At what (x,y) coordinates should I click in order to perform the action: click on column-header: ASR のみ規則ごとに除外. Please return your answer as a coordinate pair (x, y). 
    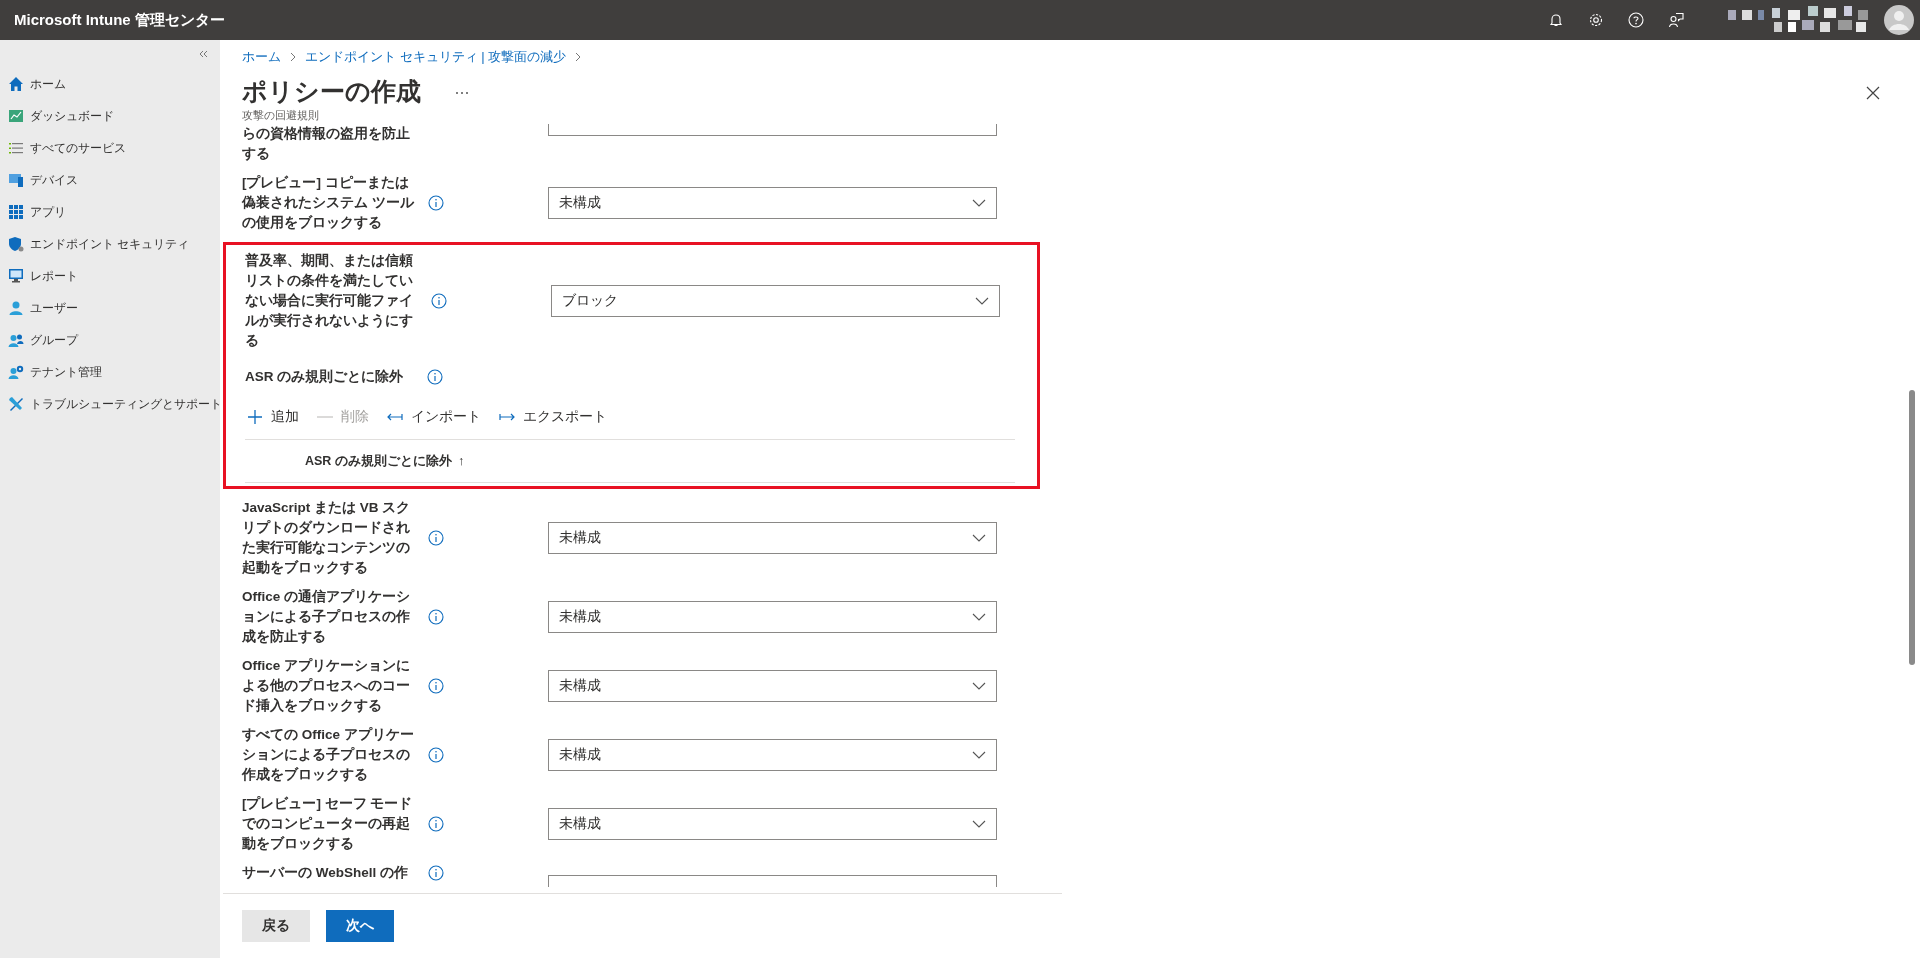
    Looking at the image, I should click on (378, 461).